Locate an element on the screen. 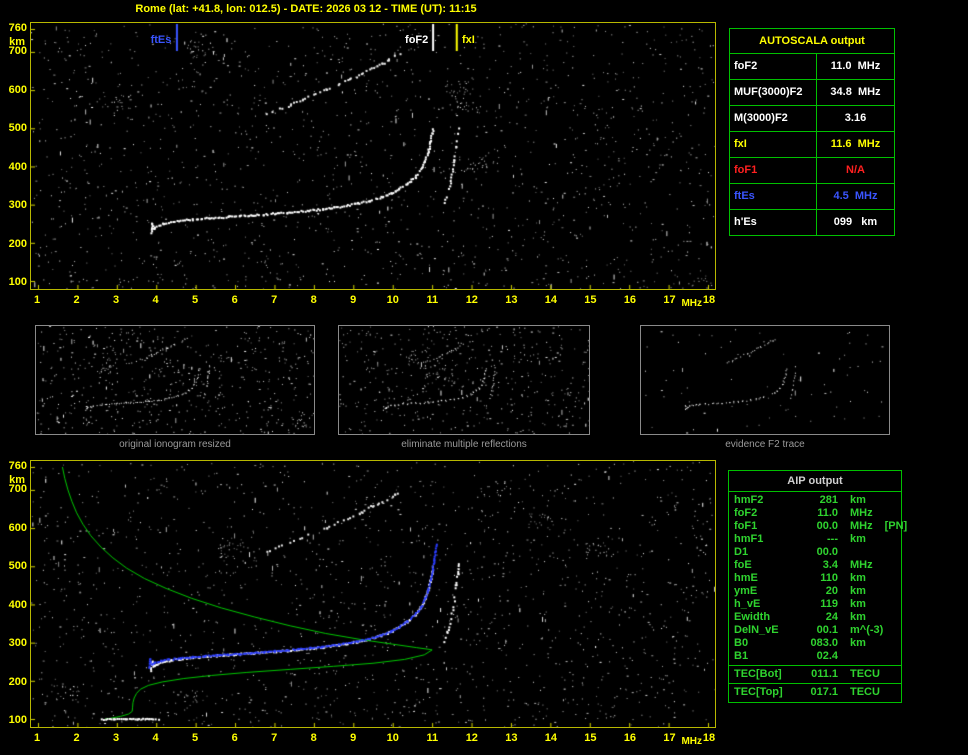  thumbnail-caption: eliminate multiple reflections is located at coordinates (464, 444).